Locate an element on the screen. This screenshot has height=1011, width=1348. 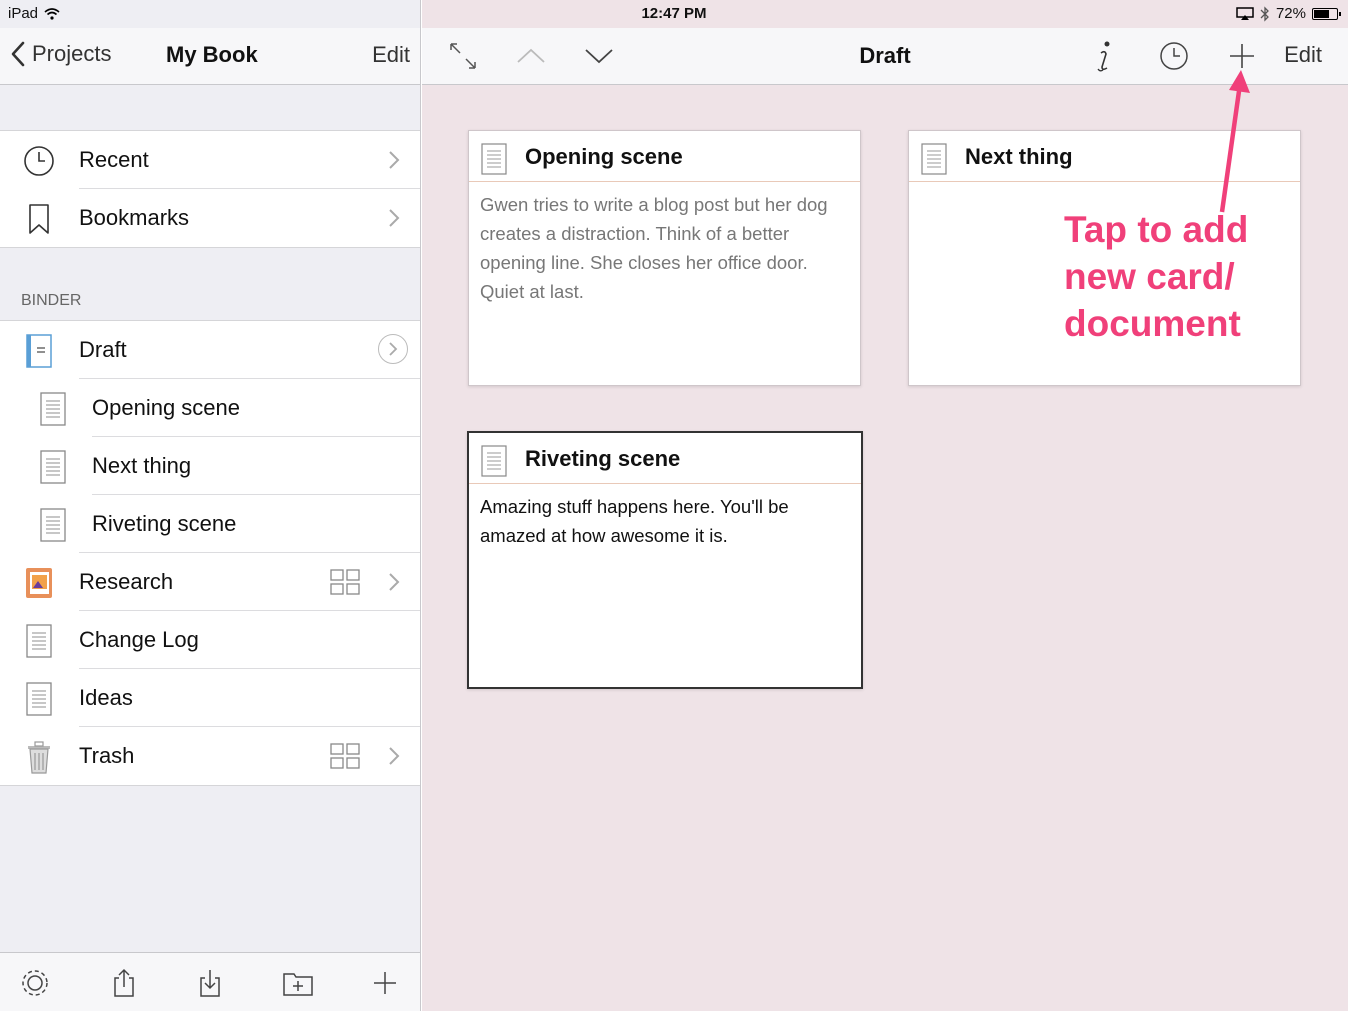
bluetooth-icon is located at coordinates (1264, 13).